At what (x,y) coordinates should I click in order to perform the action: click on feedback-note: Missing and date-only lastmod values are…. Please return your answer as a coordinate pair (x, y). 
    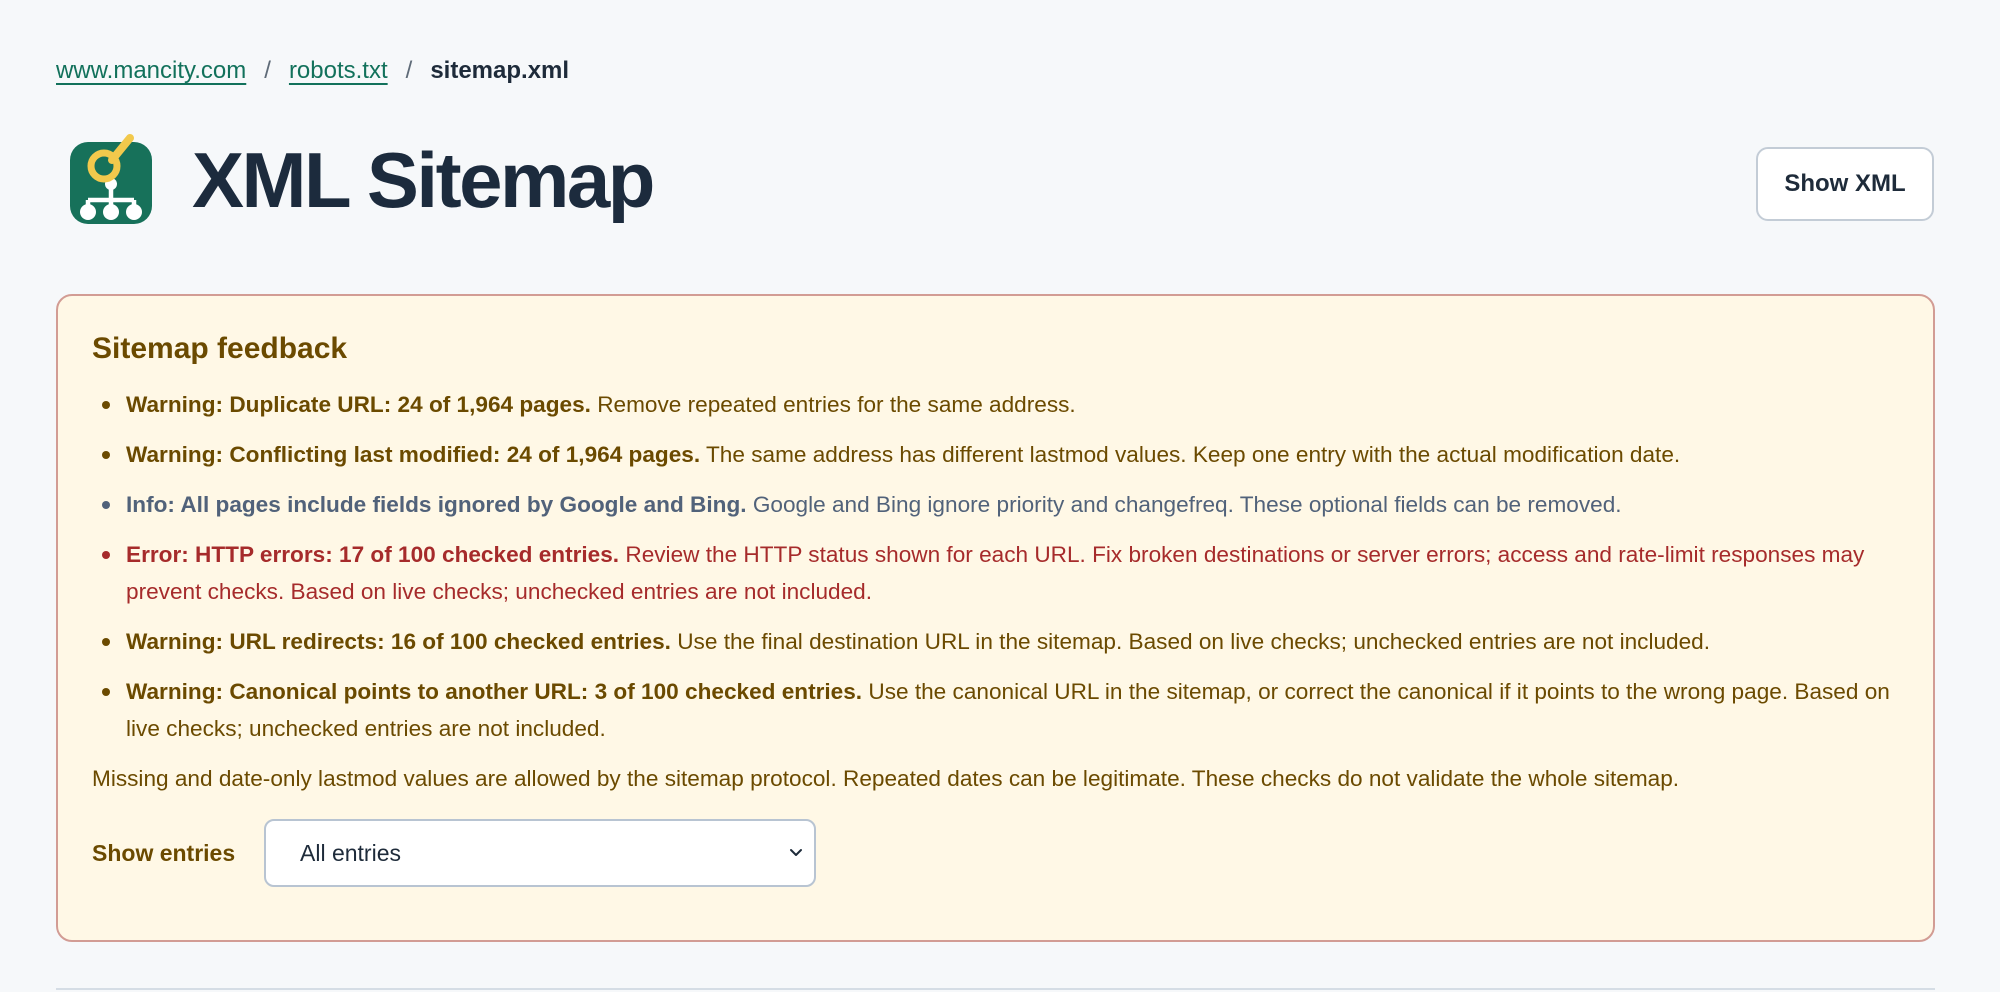
    Looking at the image, I should click on (886, 778).